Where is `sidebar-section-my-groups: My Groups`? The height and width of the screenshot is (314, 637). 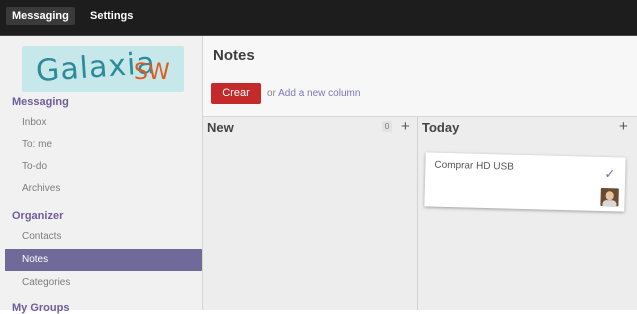 sidebar-section-my-groups: My Groups is located at coordinates (40, 308).